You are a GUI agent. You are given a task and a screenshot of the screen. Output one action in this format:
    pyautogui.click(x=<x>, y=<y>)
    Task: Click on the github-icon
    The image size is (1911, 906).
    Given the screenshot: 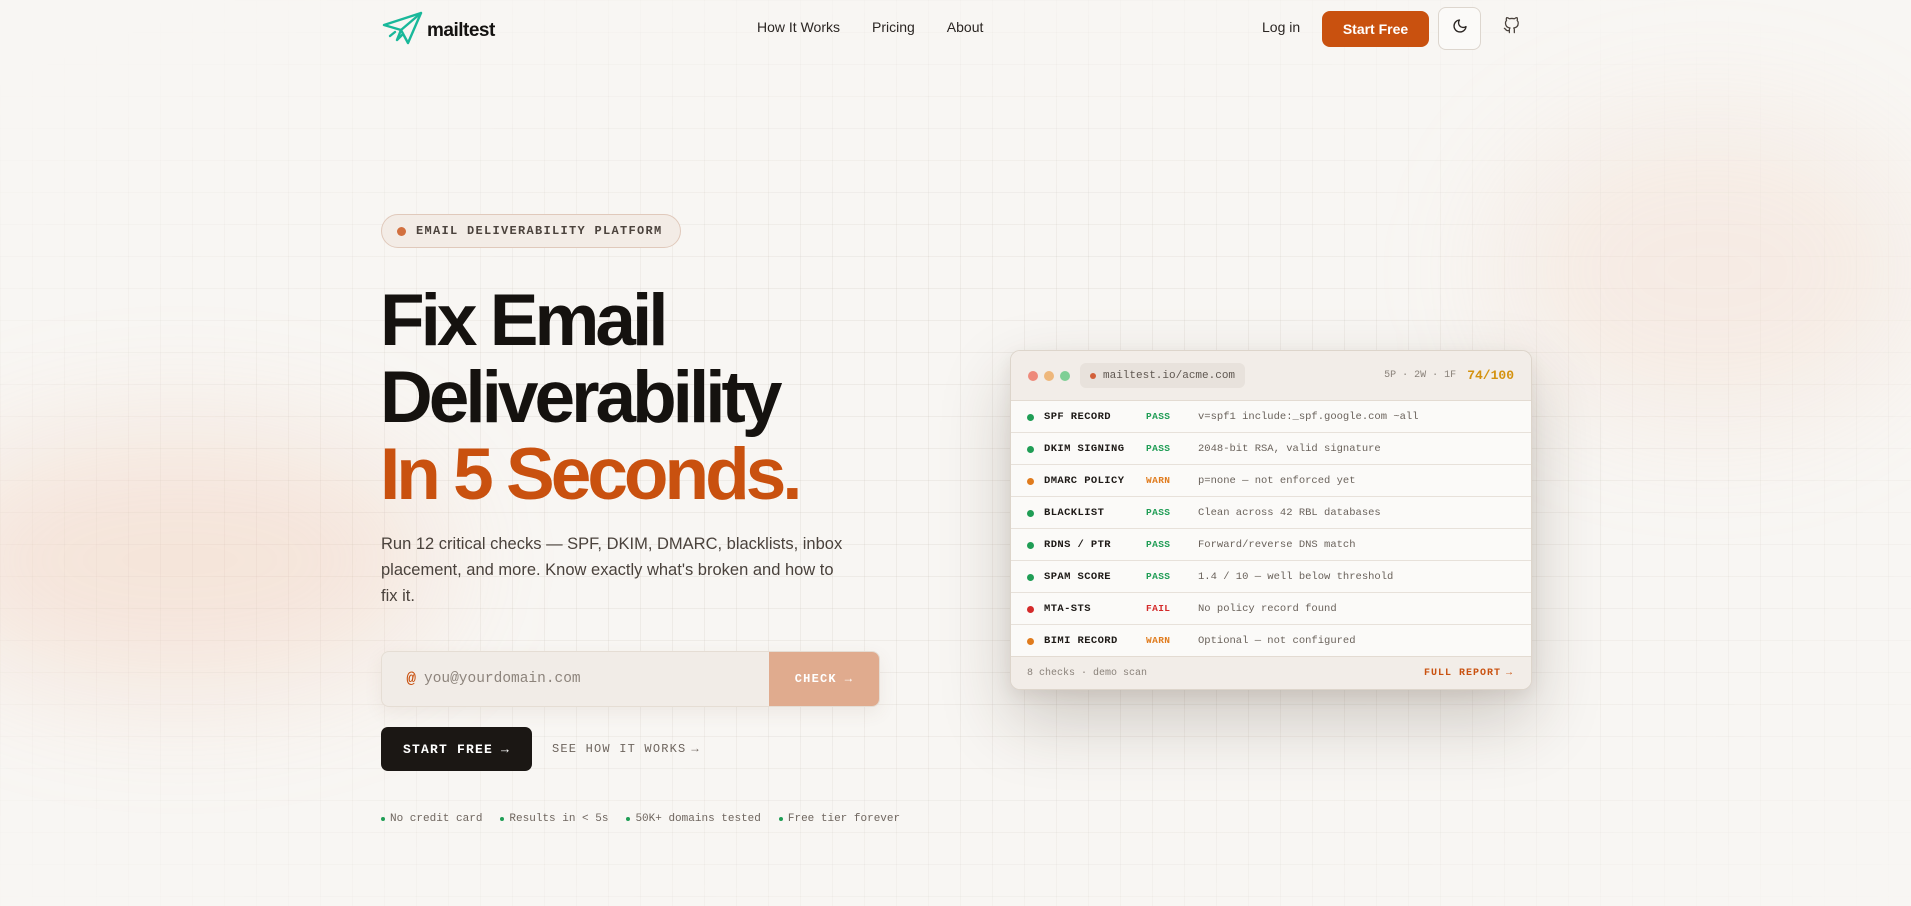 What is the action you would take?
    pyautogui.click(x=1511, y=28)
    